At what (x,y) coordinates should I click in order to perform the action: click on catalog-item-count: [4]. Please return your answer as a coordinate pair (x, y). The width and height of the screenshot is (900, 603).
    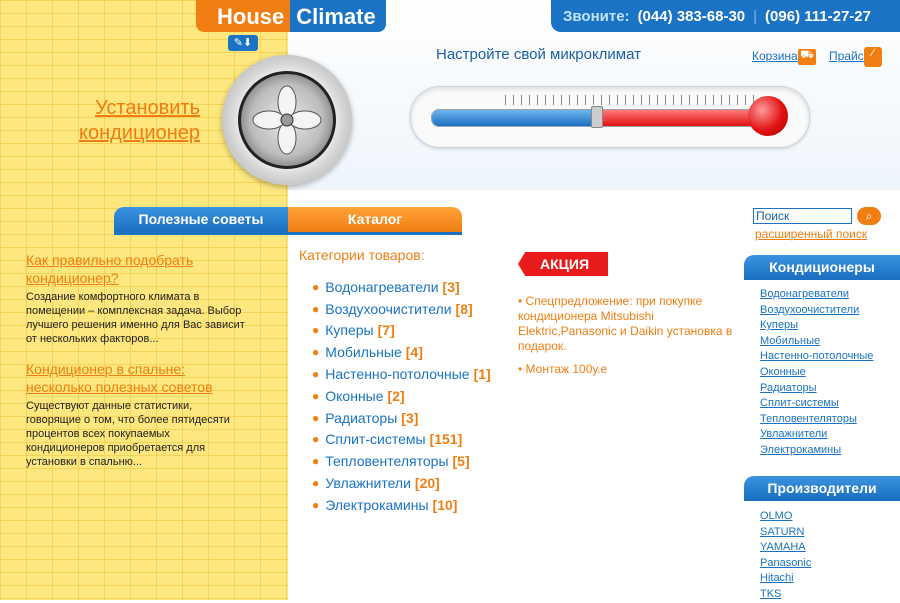
    Looking at the image, I should click on (414, 352).